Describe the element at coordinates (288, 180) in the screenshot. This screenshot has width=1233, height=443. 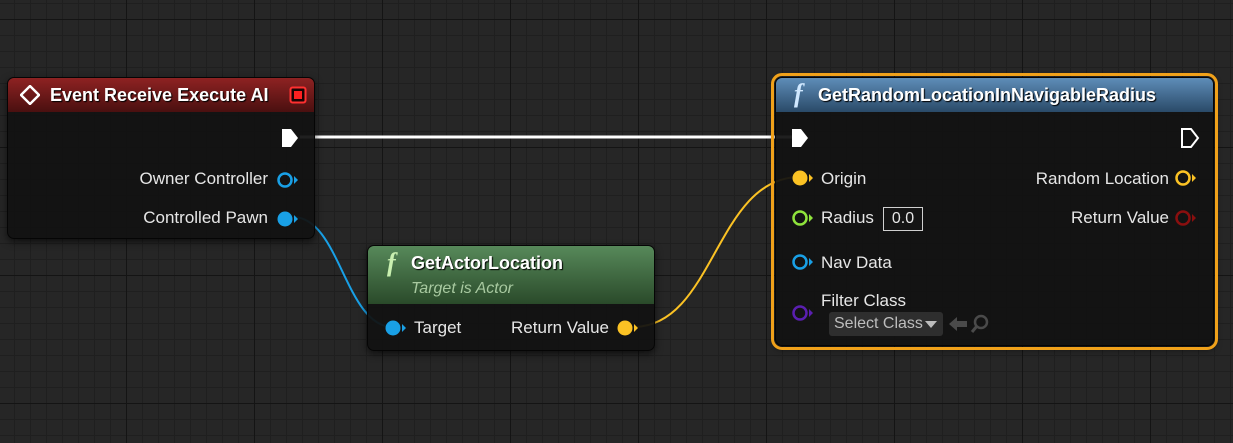
I see `owner-controller-pin` at that location.